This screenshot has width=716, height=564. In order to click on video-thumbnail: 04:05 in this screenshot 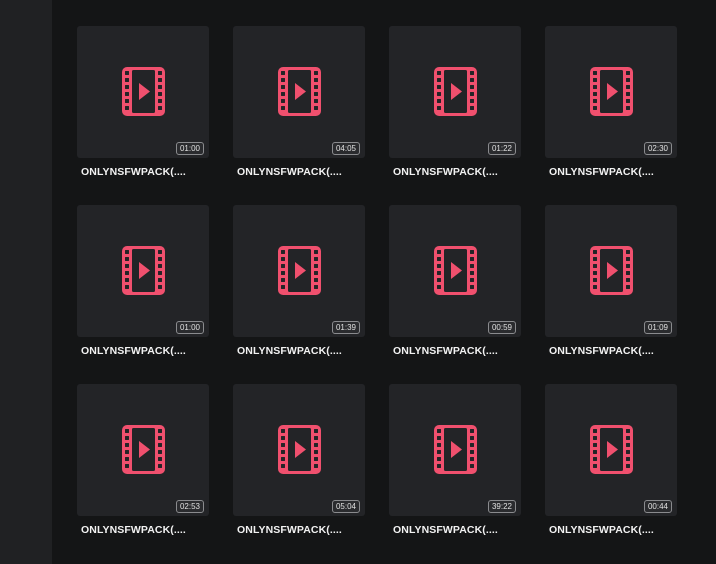, I will do `click(299, 92)`.